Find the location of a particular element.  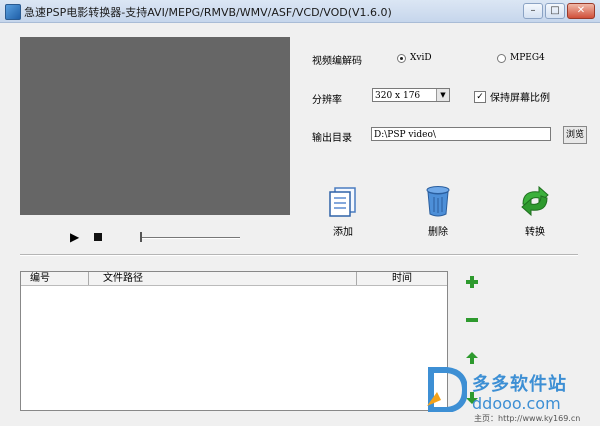

radio-xvid: XviD is located at coordinates (414, 58).